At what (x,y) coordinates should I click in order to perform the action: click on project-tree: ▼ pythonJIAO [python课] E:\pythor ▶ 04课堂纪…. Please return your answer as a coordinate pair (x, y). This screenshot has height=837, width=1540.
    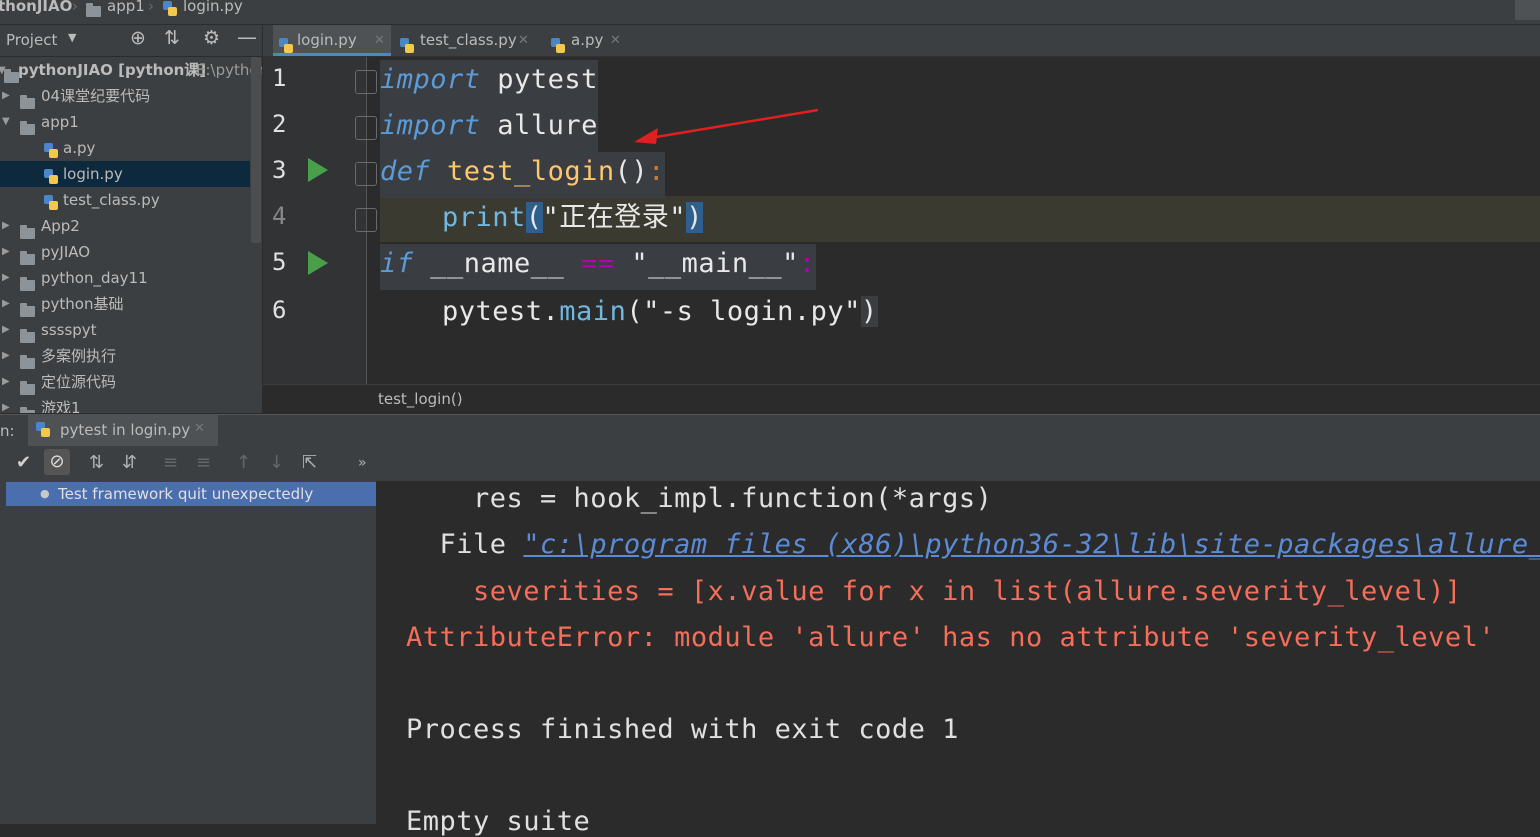
    Looking at the image, I should click on (131, 235).